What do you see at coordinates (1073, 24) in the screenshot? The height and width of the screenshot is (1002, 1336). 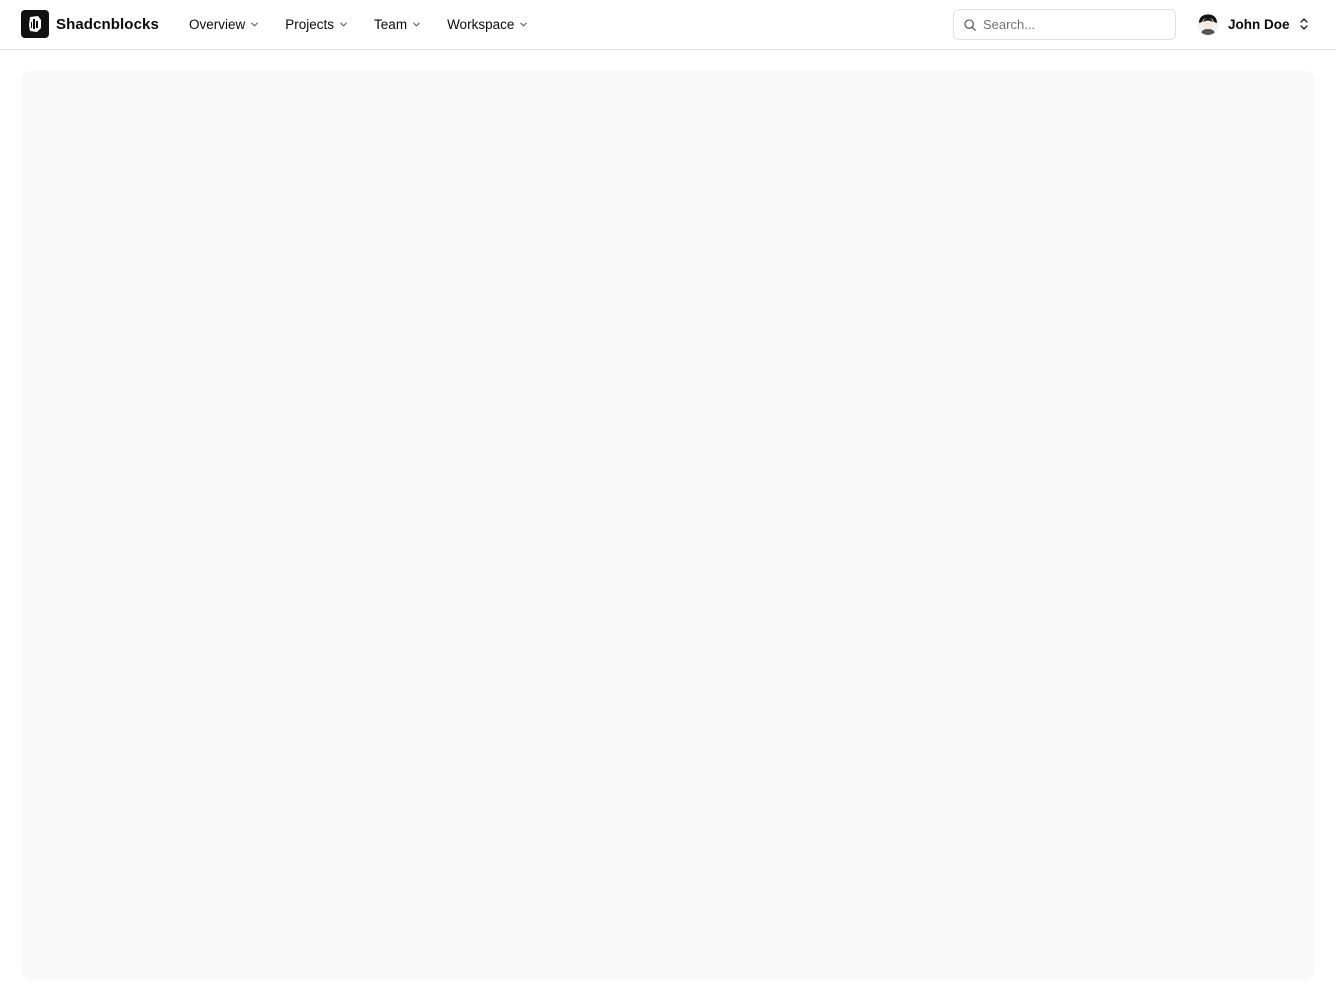 I see `search-input` at bounding box center [1073, 24].